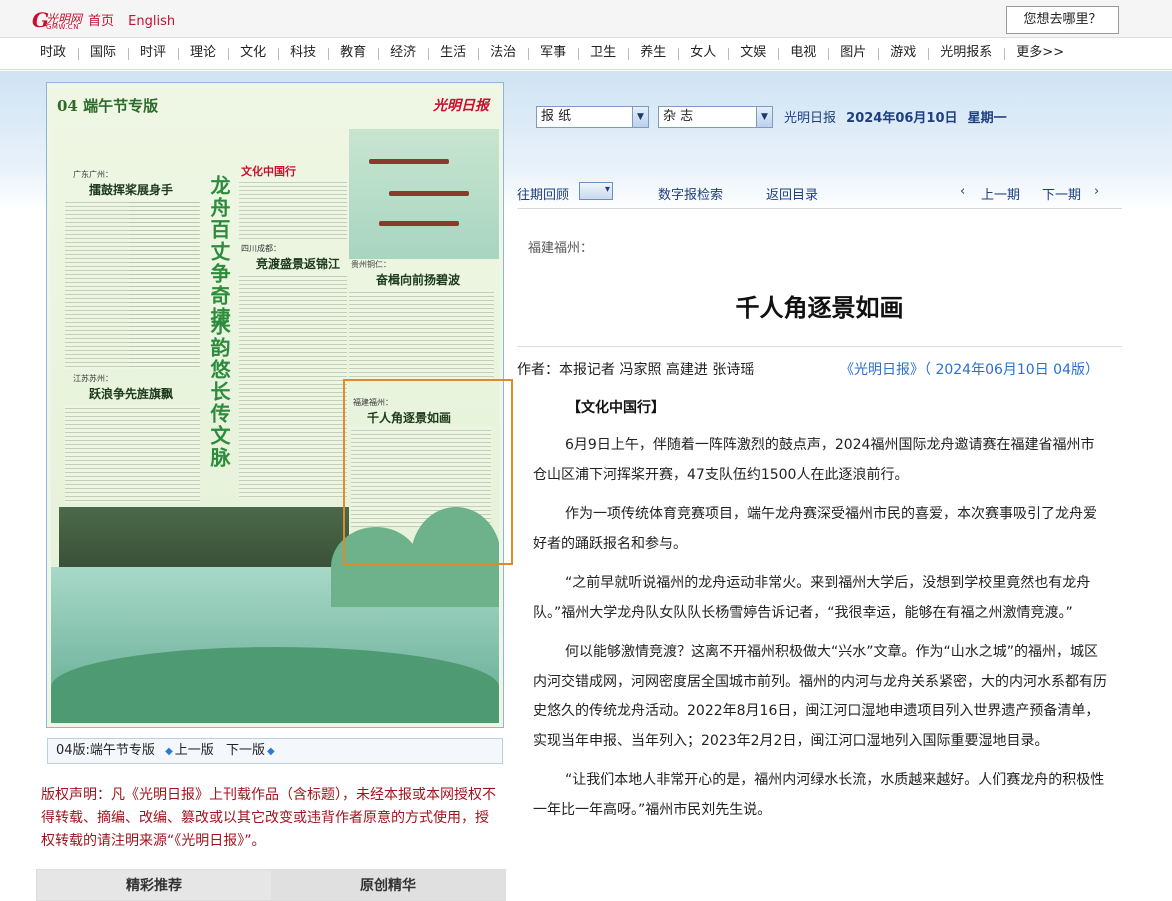 The height and width of the screenshot is (901, 1172). Describe the element at coordinates (53, 53) in the screenshot. I see `nav-item: 时政` at that location.